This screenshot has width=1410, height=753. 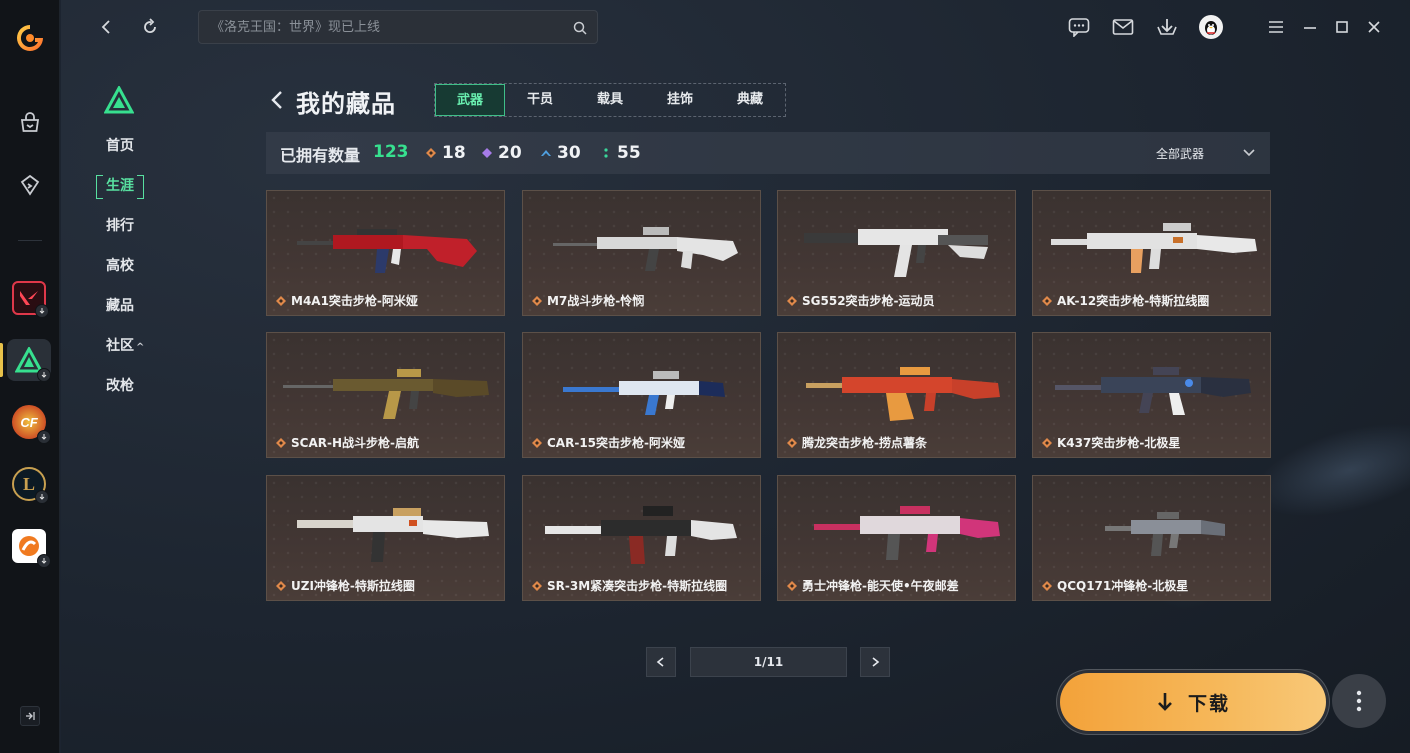 What do you see at coordinates (1167, 27) in the screenshot?
I see `download-manager-icon` at bounding box center [1167, 27].